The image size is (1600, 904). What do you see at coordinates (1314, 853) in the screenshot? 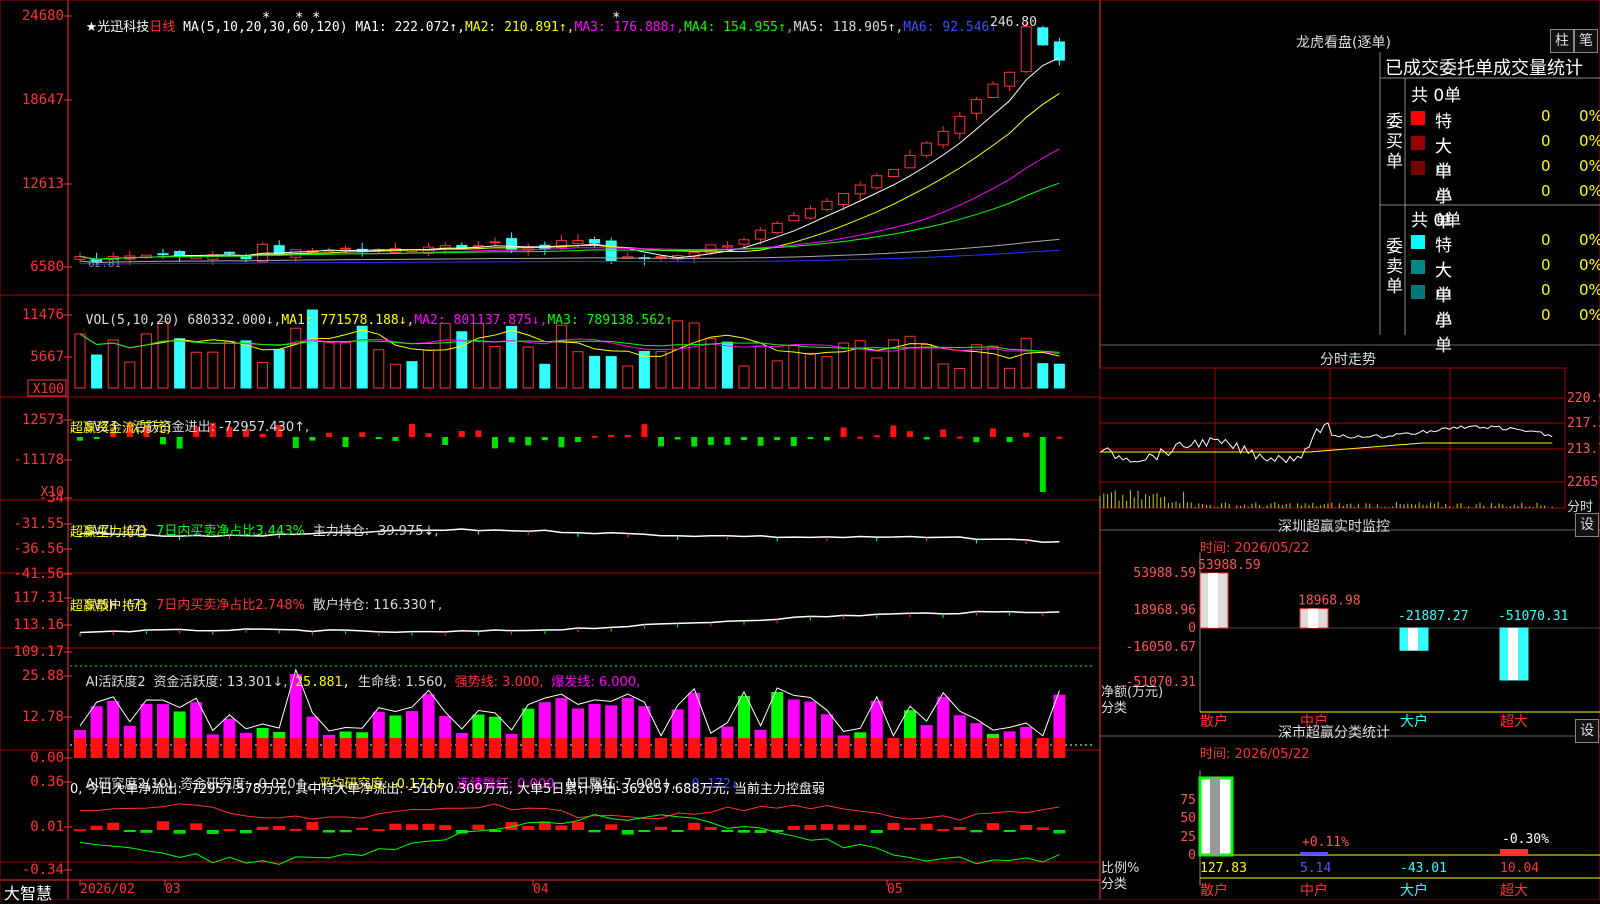
I see `stats-bar` at bounding box center [1314, 853].